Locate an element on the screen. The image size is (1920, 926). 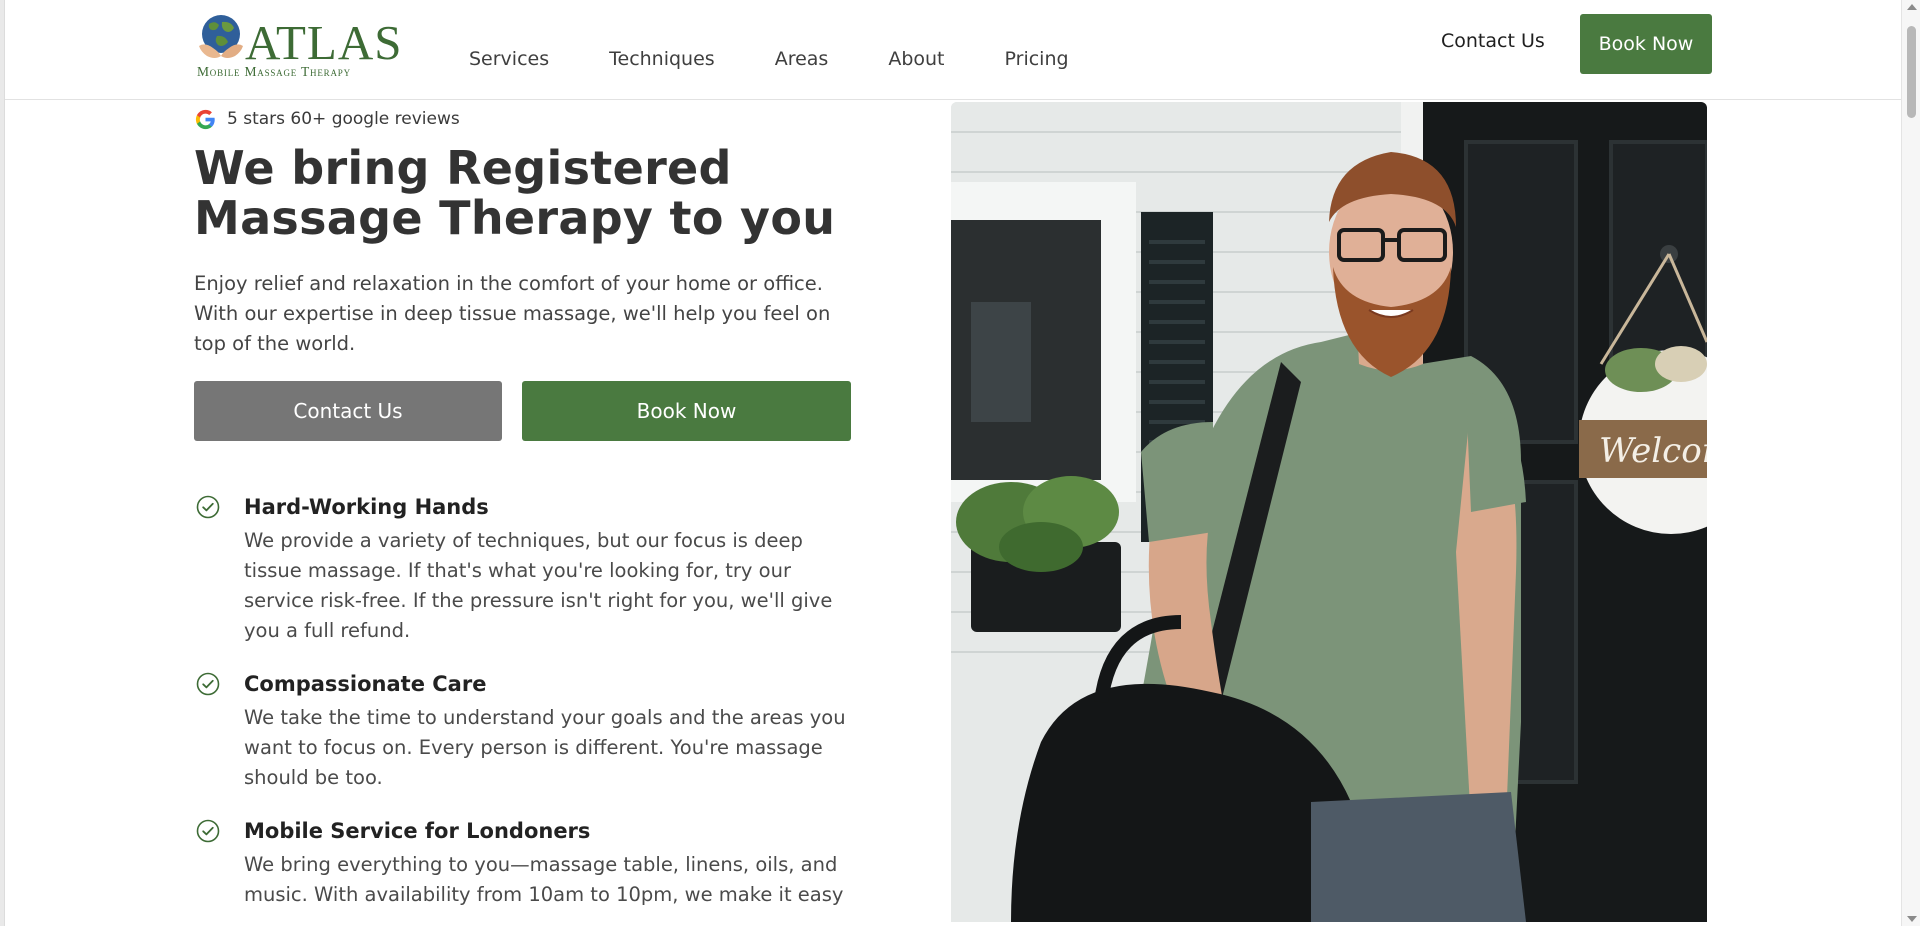
feature-title: Hard-Working Hands is located at coordinates (366, 507).